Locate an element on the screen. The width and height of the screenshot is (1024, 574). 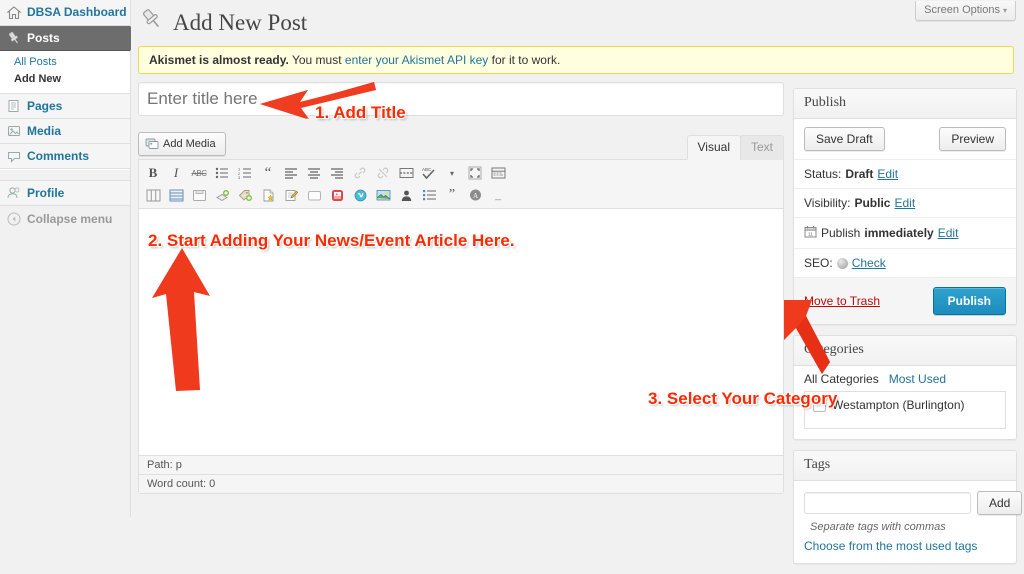
sidebar-item-comments: Comments is located at coordinates (65, 156).